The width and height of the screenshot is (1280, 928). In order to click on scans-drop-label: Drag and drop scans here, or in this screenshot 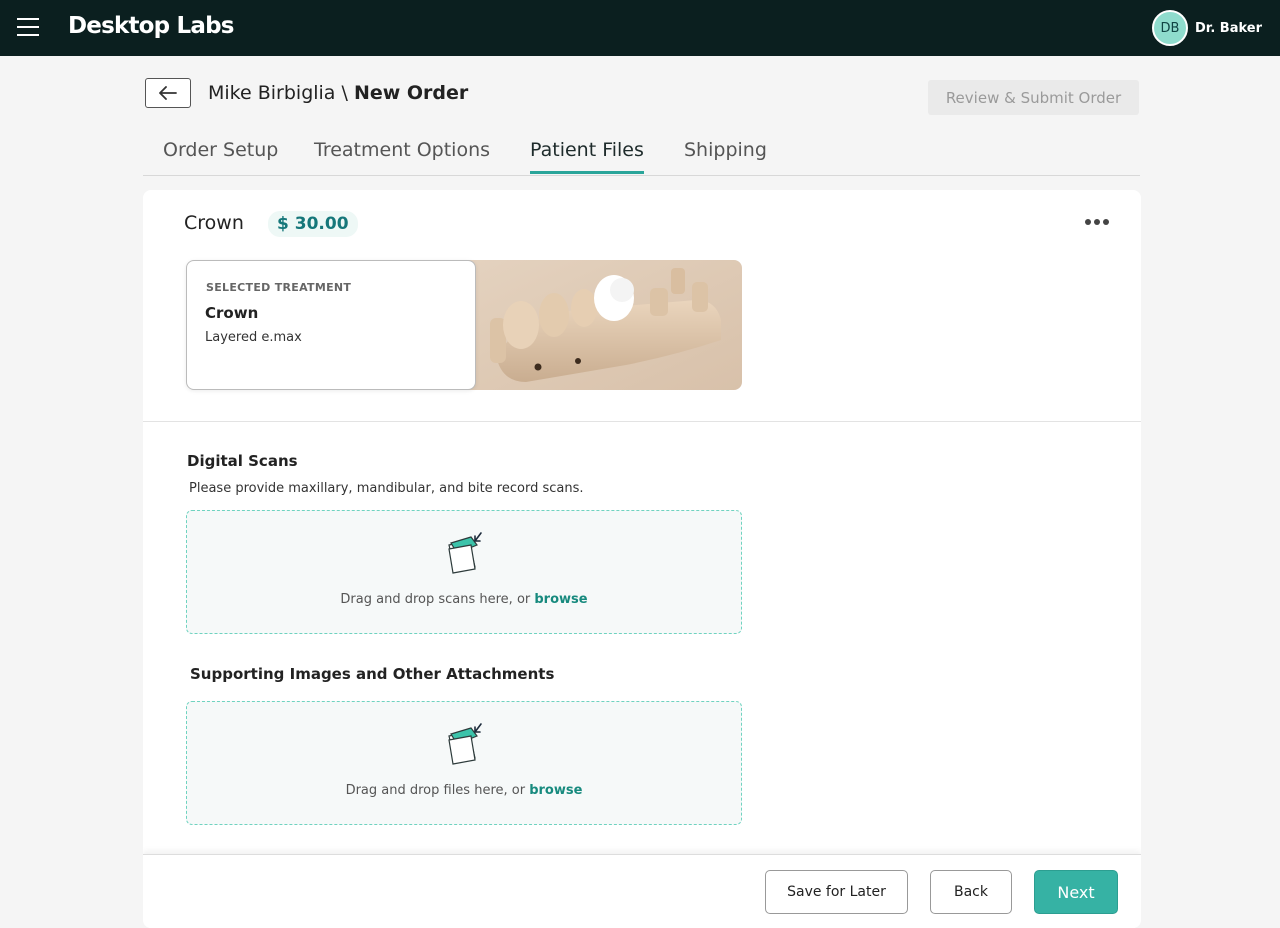, I will do `click(437, 599)`.